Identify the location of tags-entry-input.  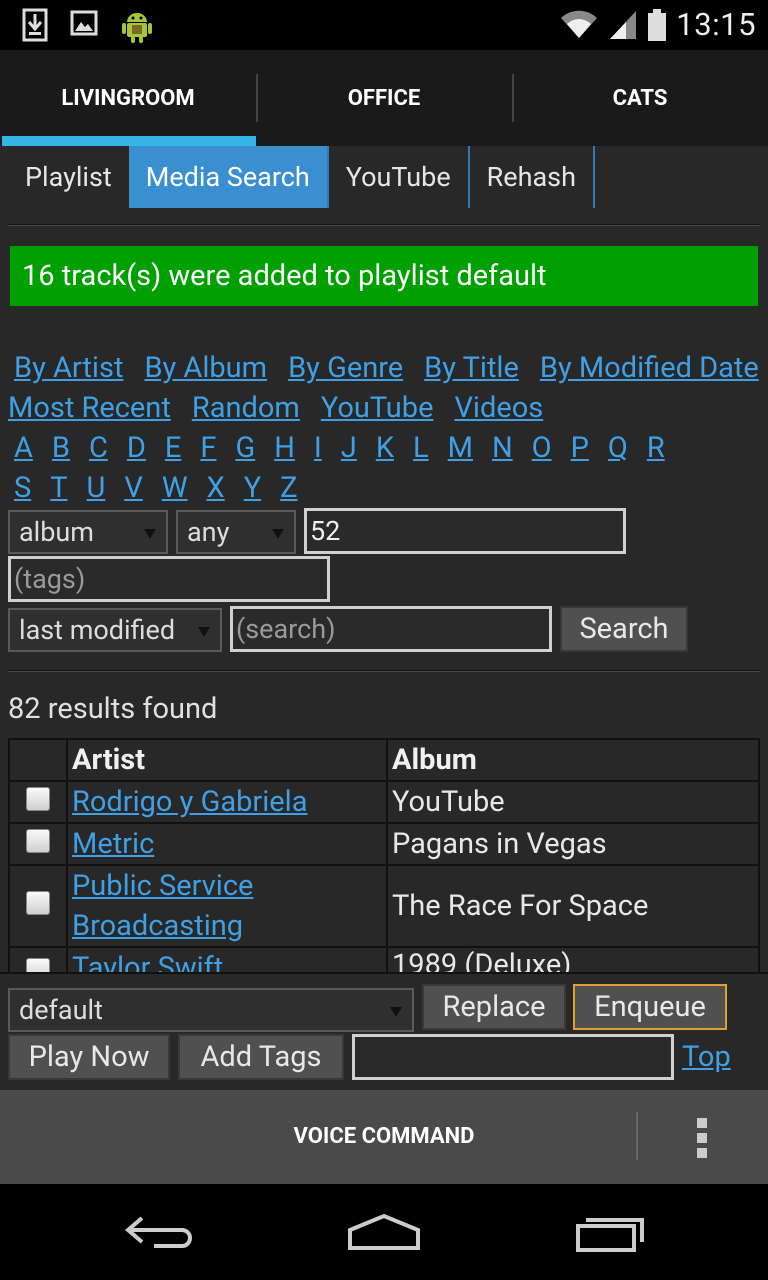
(513, 1057).